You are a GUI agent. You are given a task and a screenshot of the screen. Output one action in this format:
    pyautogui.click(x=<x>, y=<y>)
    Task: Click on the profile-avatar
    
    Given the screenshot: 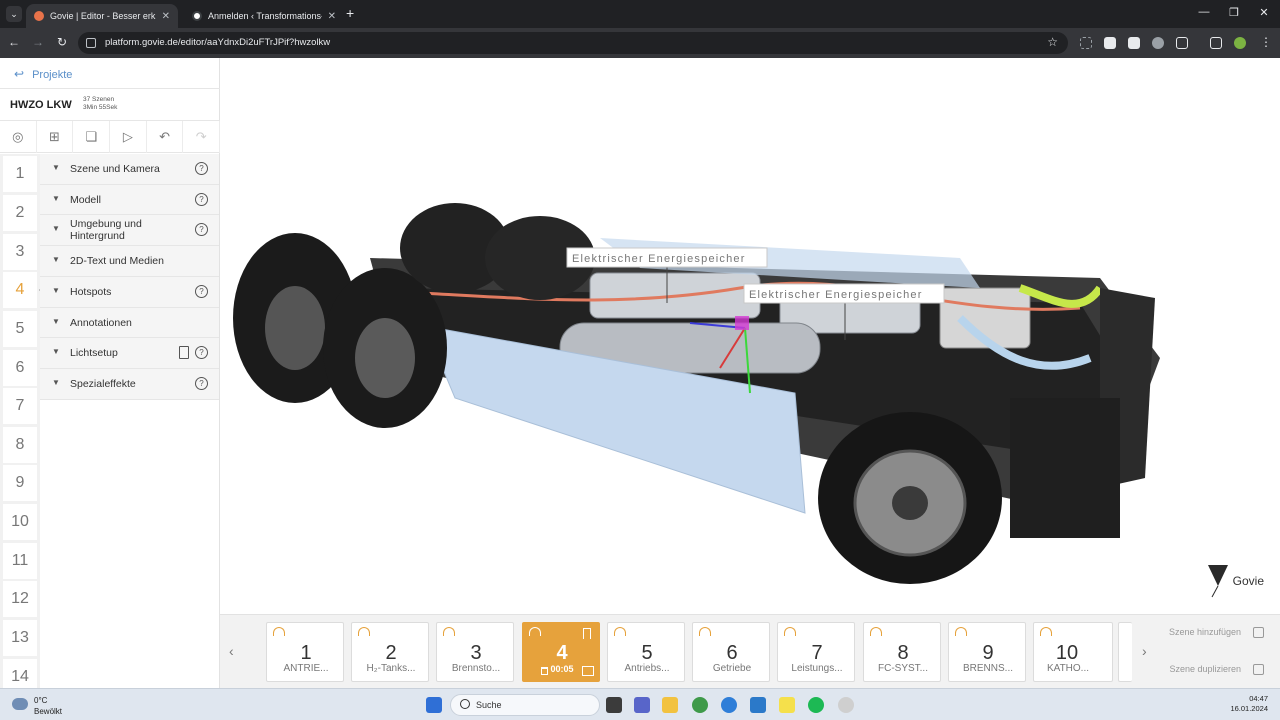 What is the action you would take?
    pyautogui.click(x=1240, y=43)
    